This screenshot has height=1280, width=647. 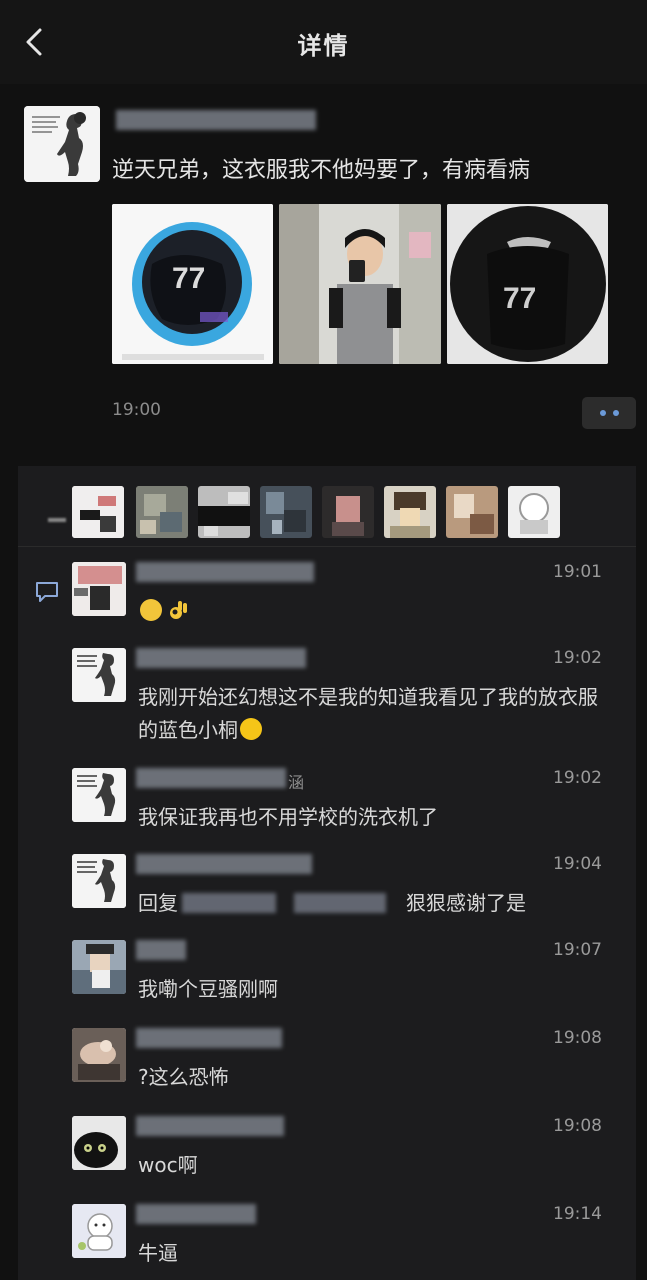 What do you see at coordinates (354, 798) in the screenshot?
I see `comment-item: 涵 19:02 我保证我再也不用学校的洗衣机了` at bounding box center [354, 798].